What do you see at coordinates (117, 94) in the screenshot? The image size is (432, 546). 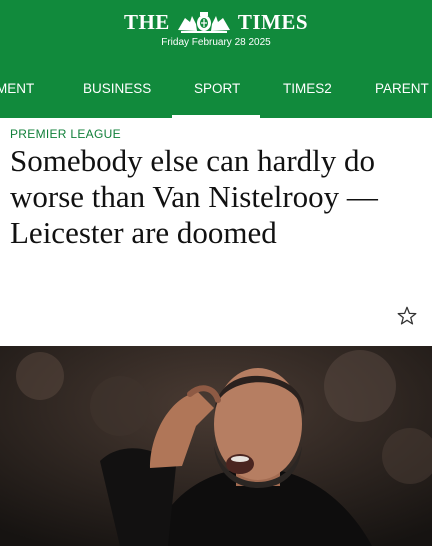 I see `nav-item-business: BUSINESS` at bounding box center [117, 94].